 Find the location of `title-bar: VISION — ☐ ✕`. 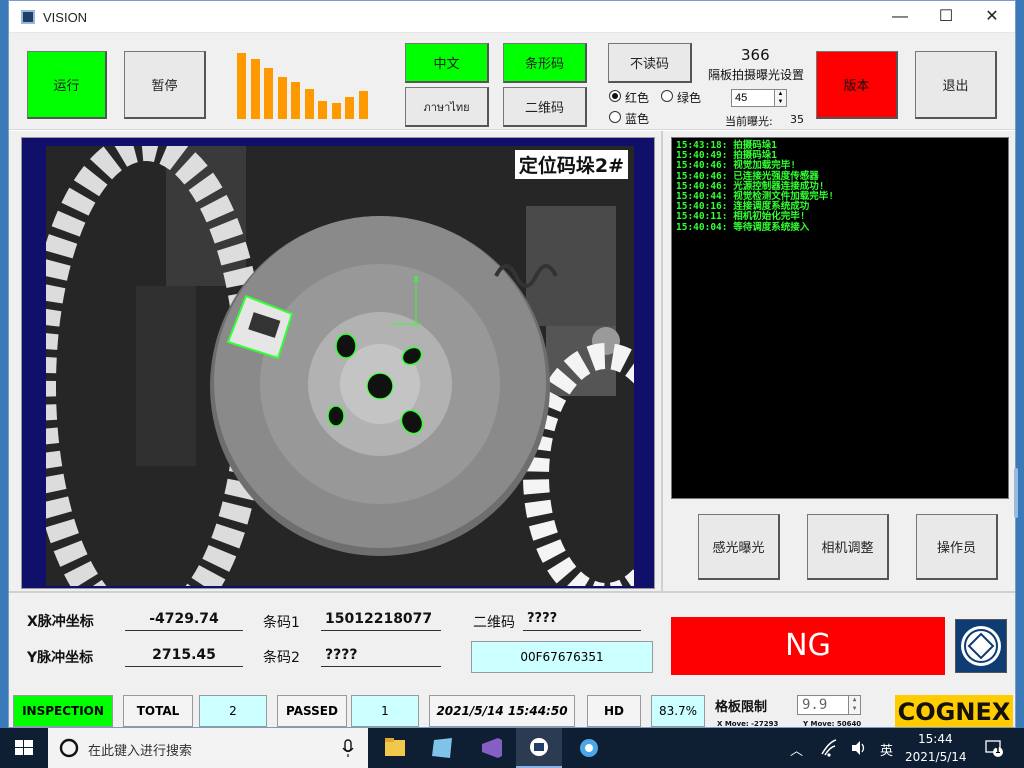

title-bar: VISION — ☐ ✕ is located at coordinates (512, 17).